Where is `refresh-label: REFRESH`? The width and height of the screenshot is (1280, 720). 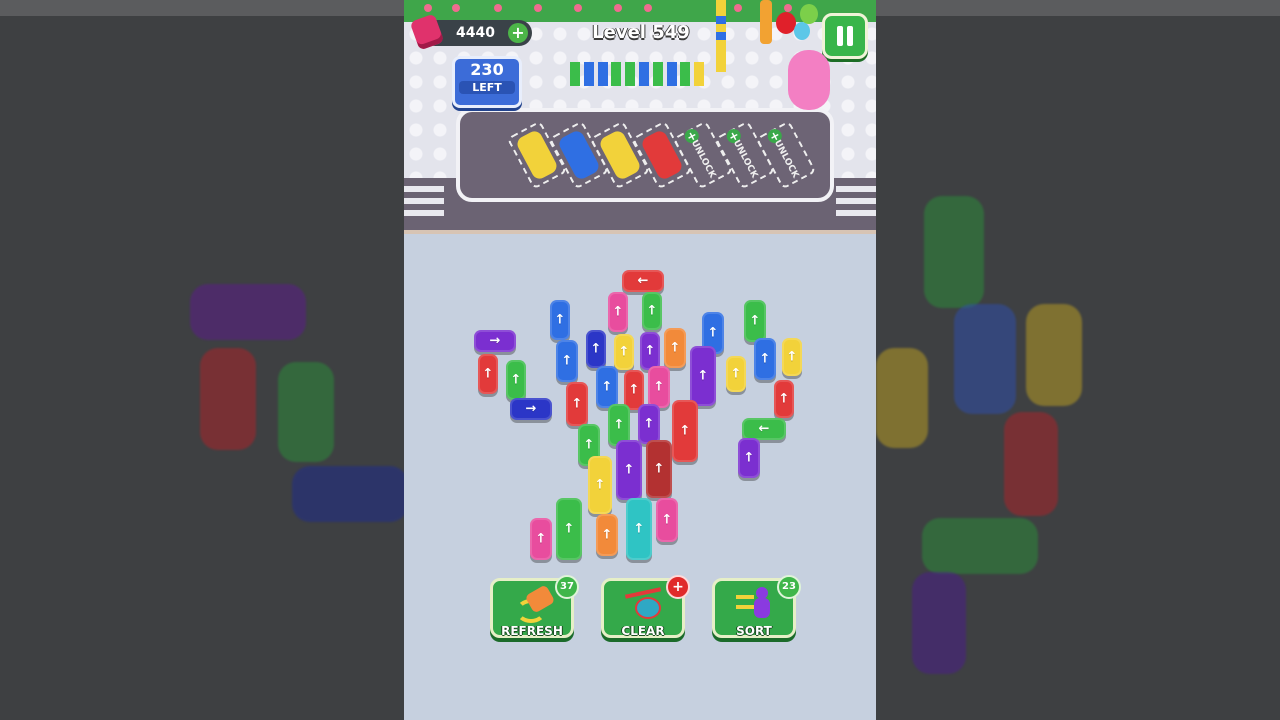
refresh-label: REFRESH is located at coordinates (532, 631).